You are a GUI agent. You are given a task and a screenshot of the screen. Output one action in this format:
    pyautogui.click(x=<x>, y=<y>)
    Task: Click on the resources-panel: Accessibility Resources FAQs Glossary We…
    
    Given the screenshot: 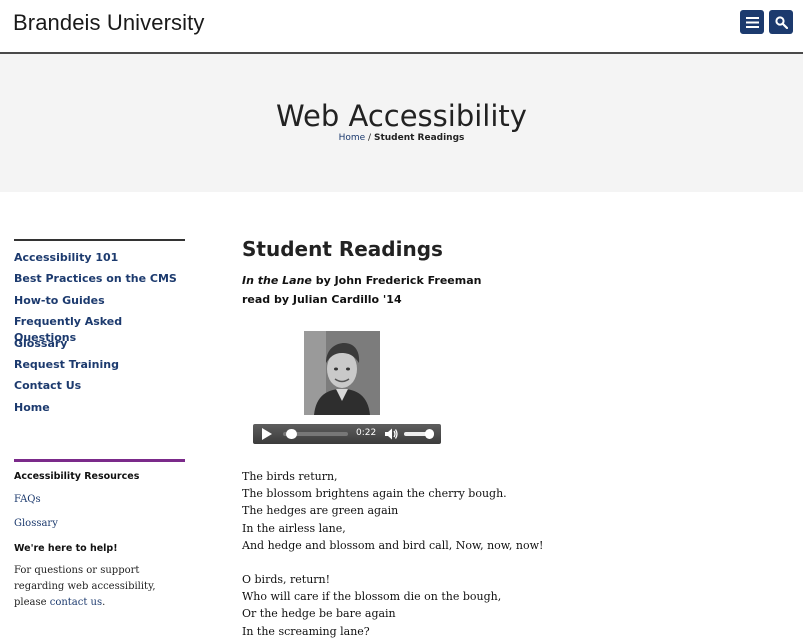 What is the action you would take?
    pyautogui.click(x=99, y=535)
    